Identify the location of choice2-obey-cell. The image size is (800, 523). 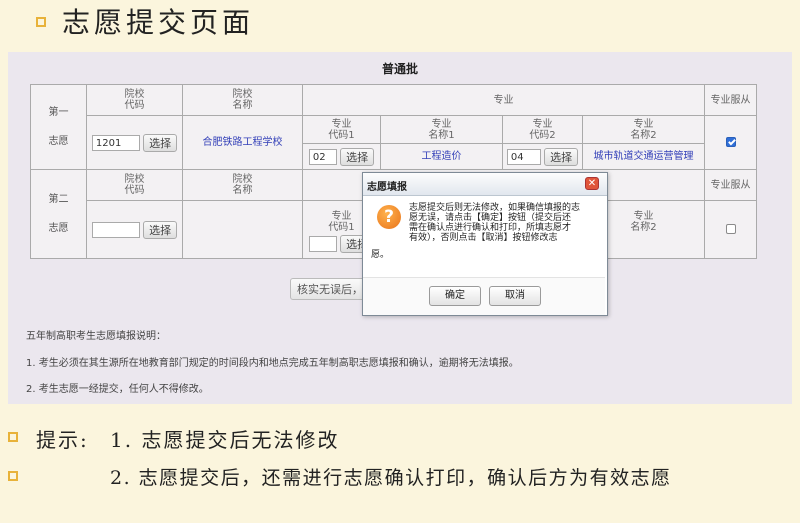
(730, 229).